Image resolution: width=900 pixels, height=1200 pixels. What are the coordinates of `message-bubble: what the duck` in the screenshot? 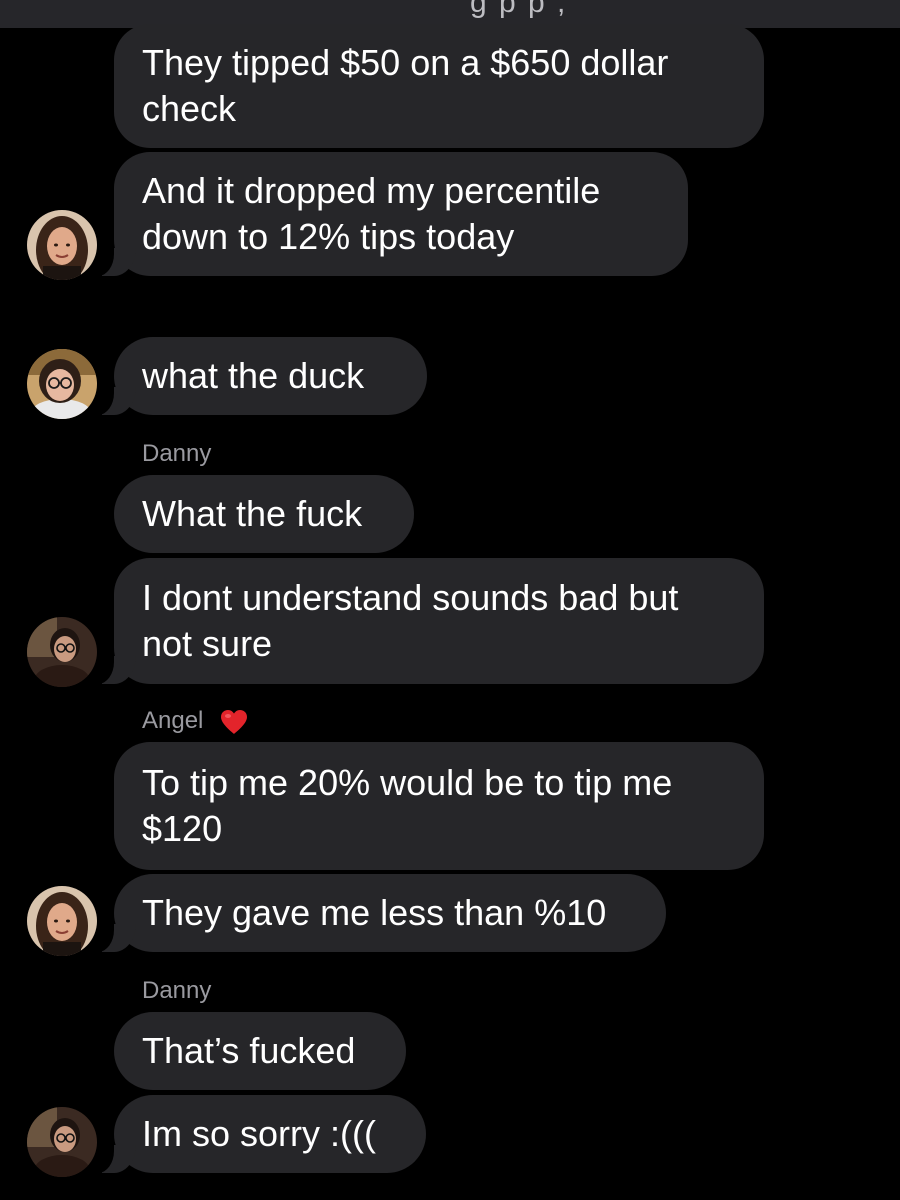 It's located at (258, 376).